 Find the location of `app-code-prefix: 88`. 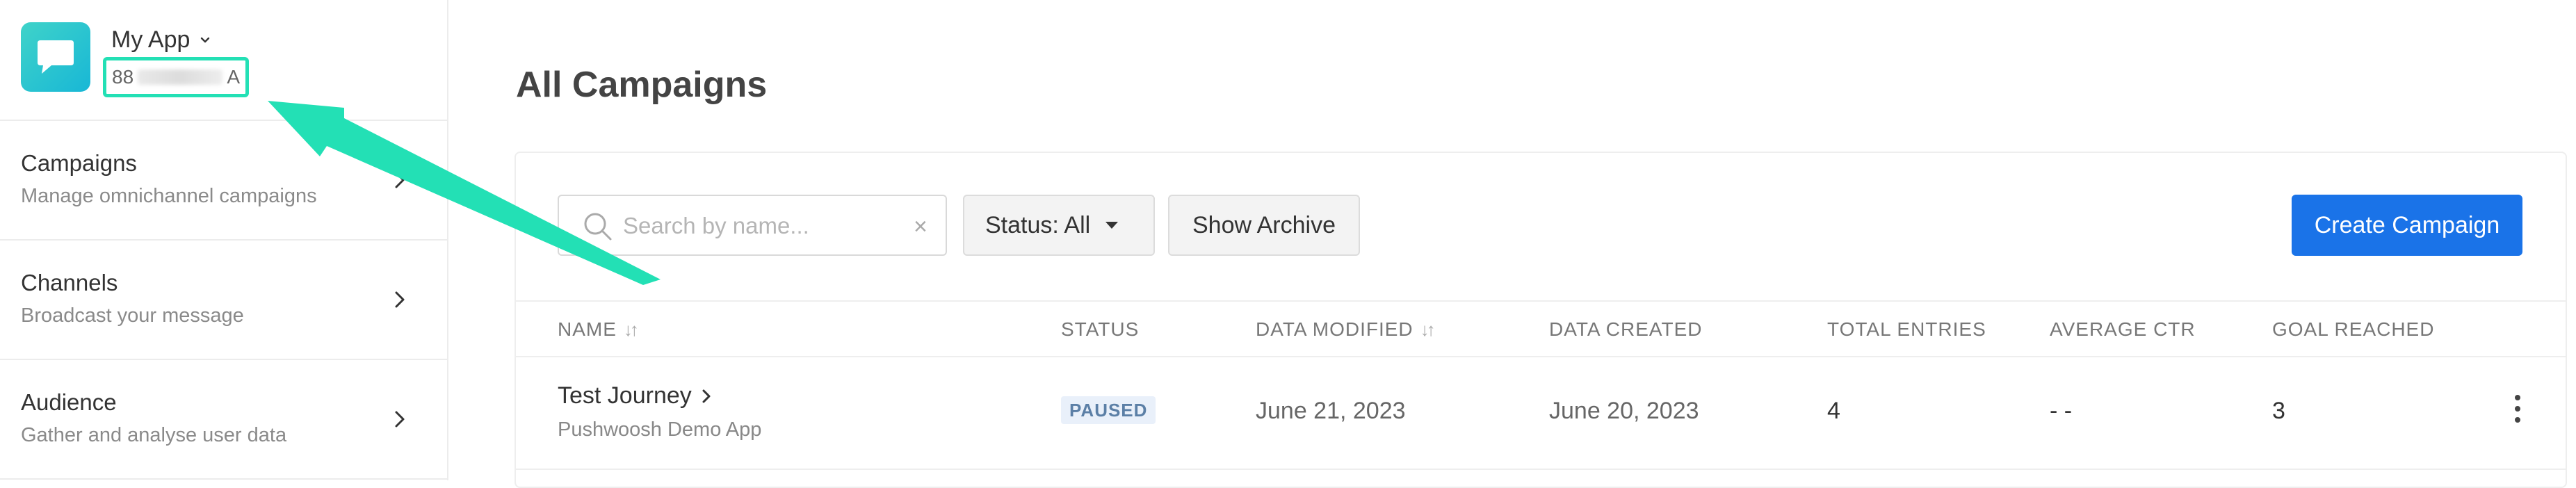

app-code-prefix: 88 is located at coordinates (123, 77).